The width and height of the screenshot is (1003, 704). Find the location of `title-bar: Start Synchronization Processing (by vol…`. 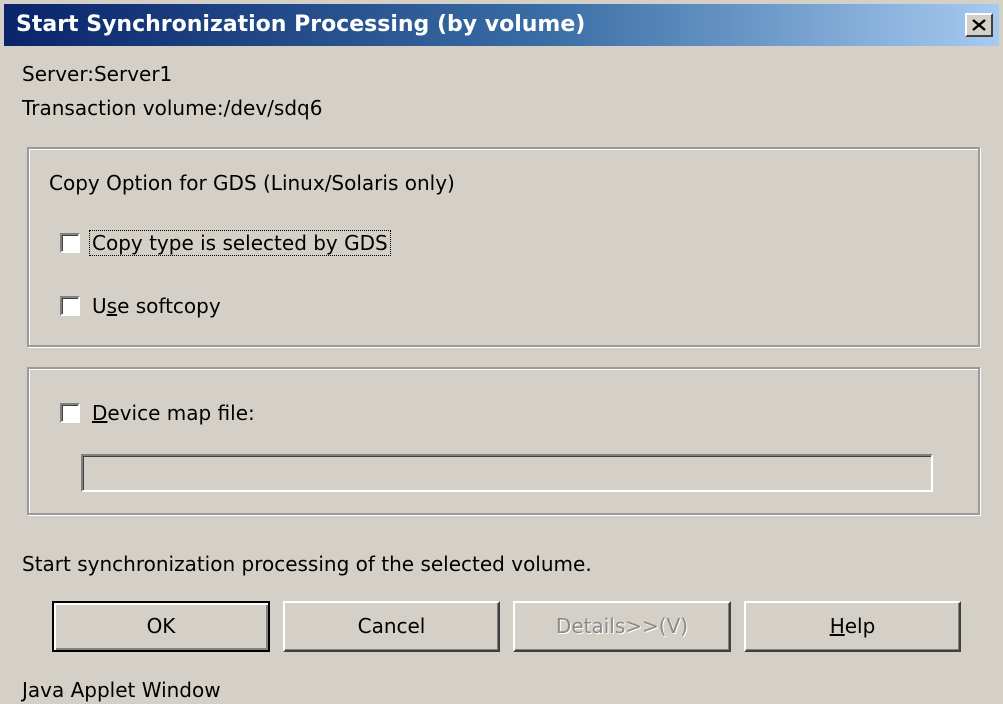

title-bar: Start Synchronization Processing (by vol… is located at coordinates (501, 25).